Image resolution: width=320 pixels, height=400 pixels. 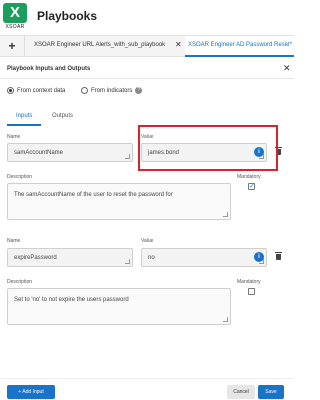 I want to click on name-value: expirePassword, so click(x=35, y=258).